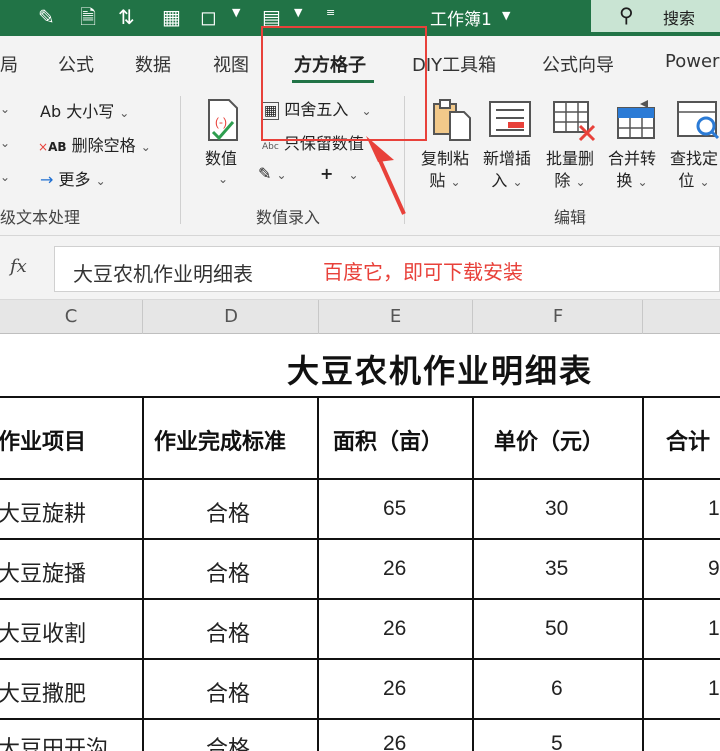 The image size is (720, 751). Describe the element at coordinates (570, 170) in the screenshot. I see `batch-delete-label: 批量删 除 ⌄` at that location.